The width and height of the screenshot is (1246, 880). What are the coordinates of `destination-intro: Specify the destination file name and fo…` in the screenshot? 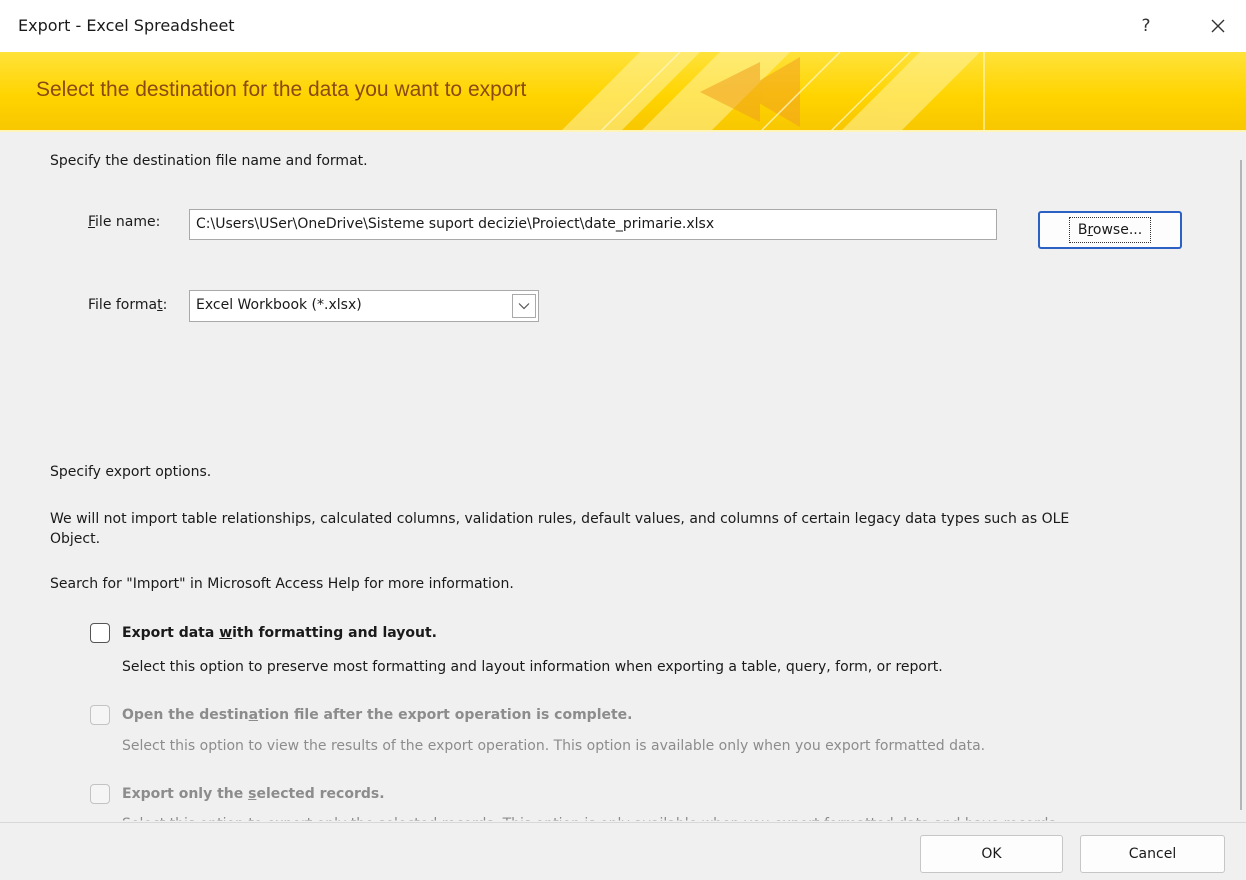 It's located at (209, 161).